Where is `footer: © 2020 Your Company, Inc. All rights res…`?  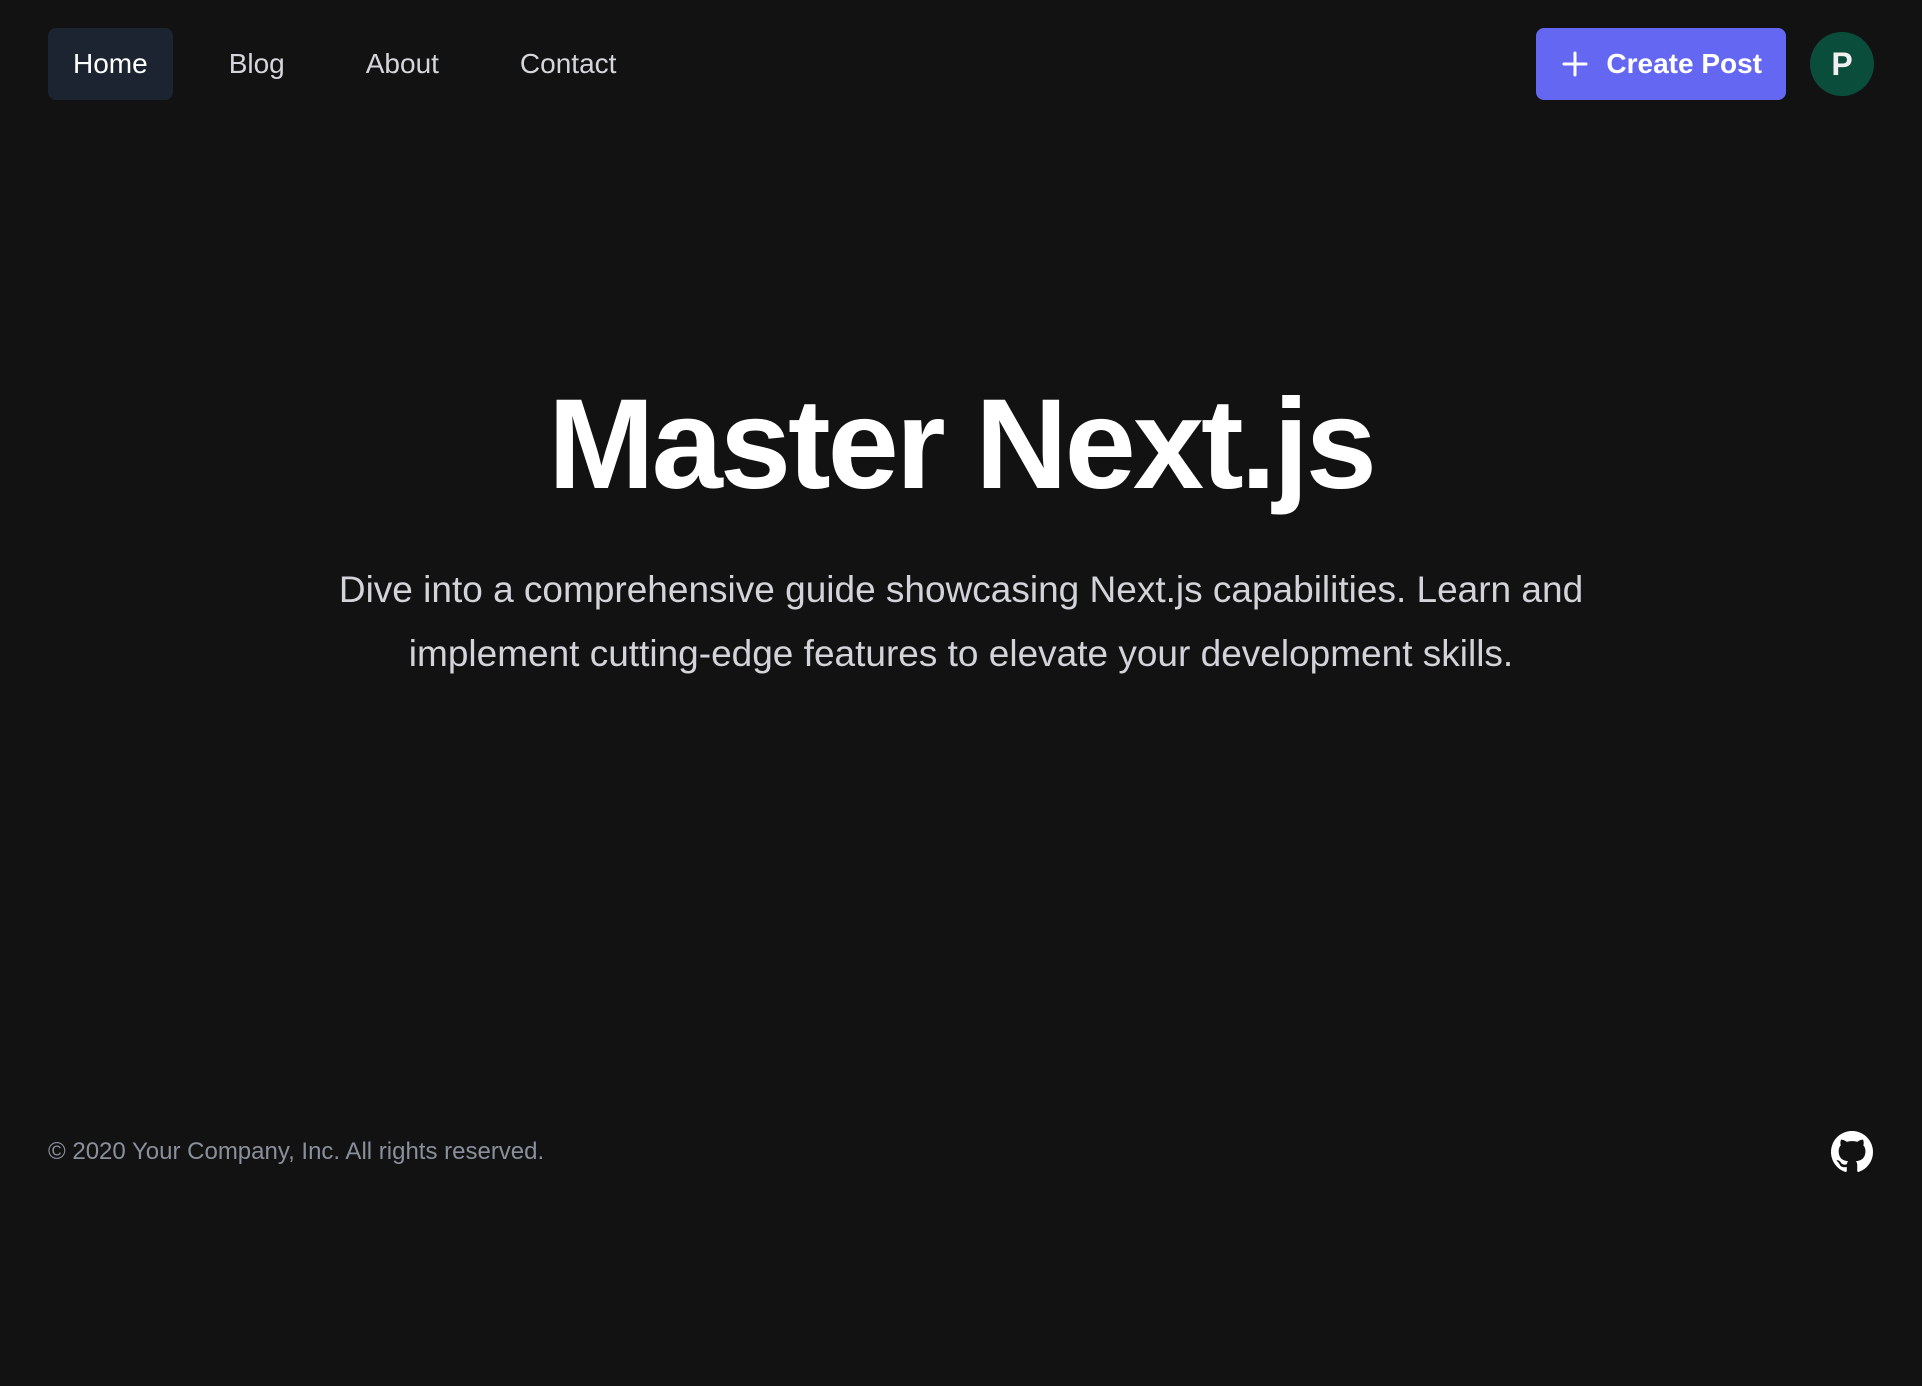 footer: © 2020 Your Company, Inc. All rights res… is located at coordinates (961, 1152).